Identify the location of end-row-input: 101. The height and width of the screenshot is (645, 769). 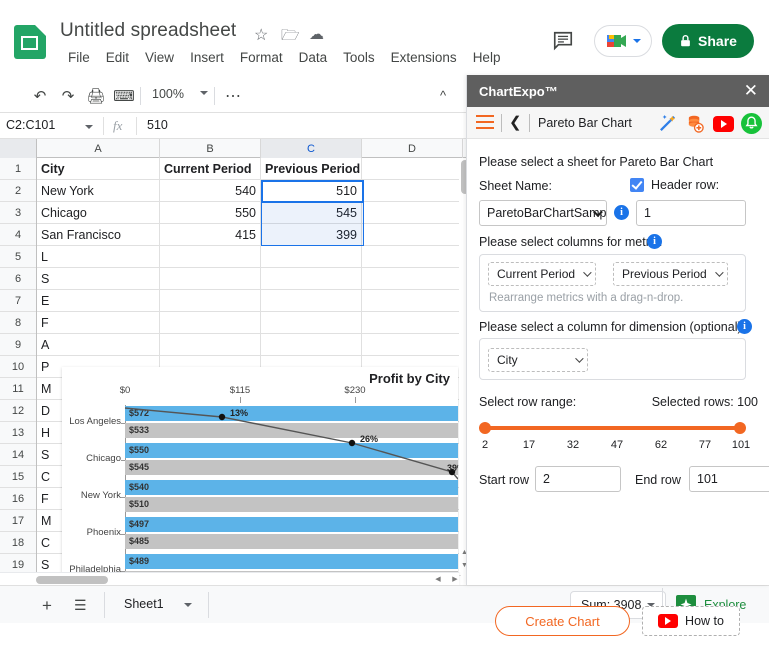
(729, 479).